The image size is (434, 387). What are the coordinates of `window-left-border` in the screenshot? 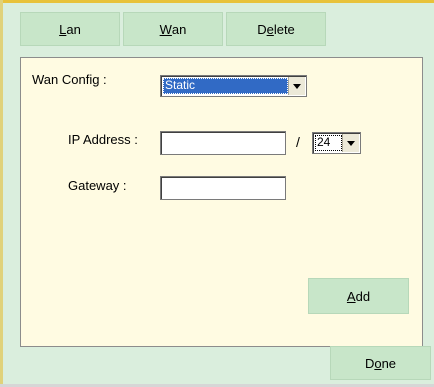 It's located at (1, 193).